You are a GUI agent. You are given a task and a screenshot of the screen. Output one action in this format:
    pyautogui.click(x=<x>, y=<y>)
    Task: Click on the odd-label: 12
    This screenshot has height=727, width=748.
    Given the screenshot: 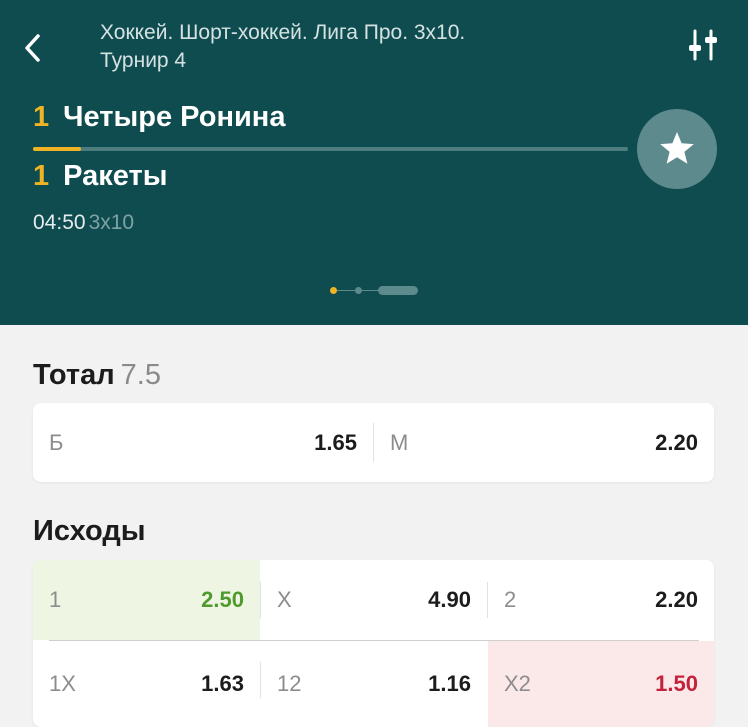 What is the action you would take?
    pyautogui.click(x=289, y=683)
    